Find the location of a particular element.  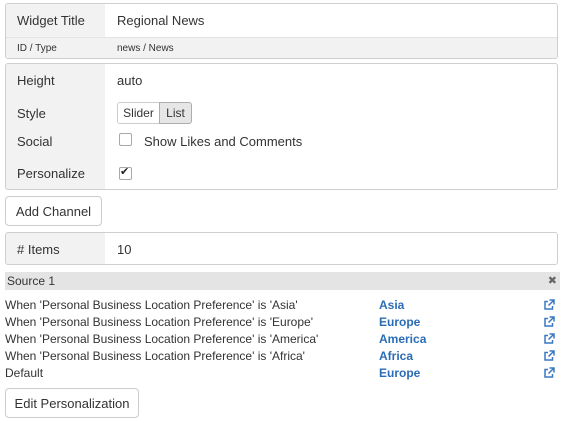

checkmark-icon: ✔ is located at coordinates (125, 171).